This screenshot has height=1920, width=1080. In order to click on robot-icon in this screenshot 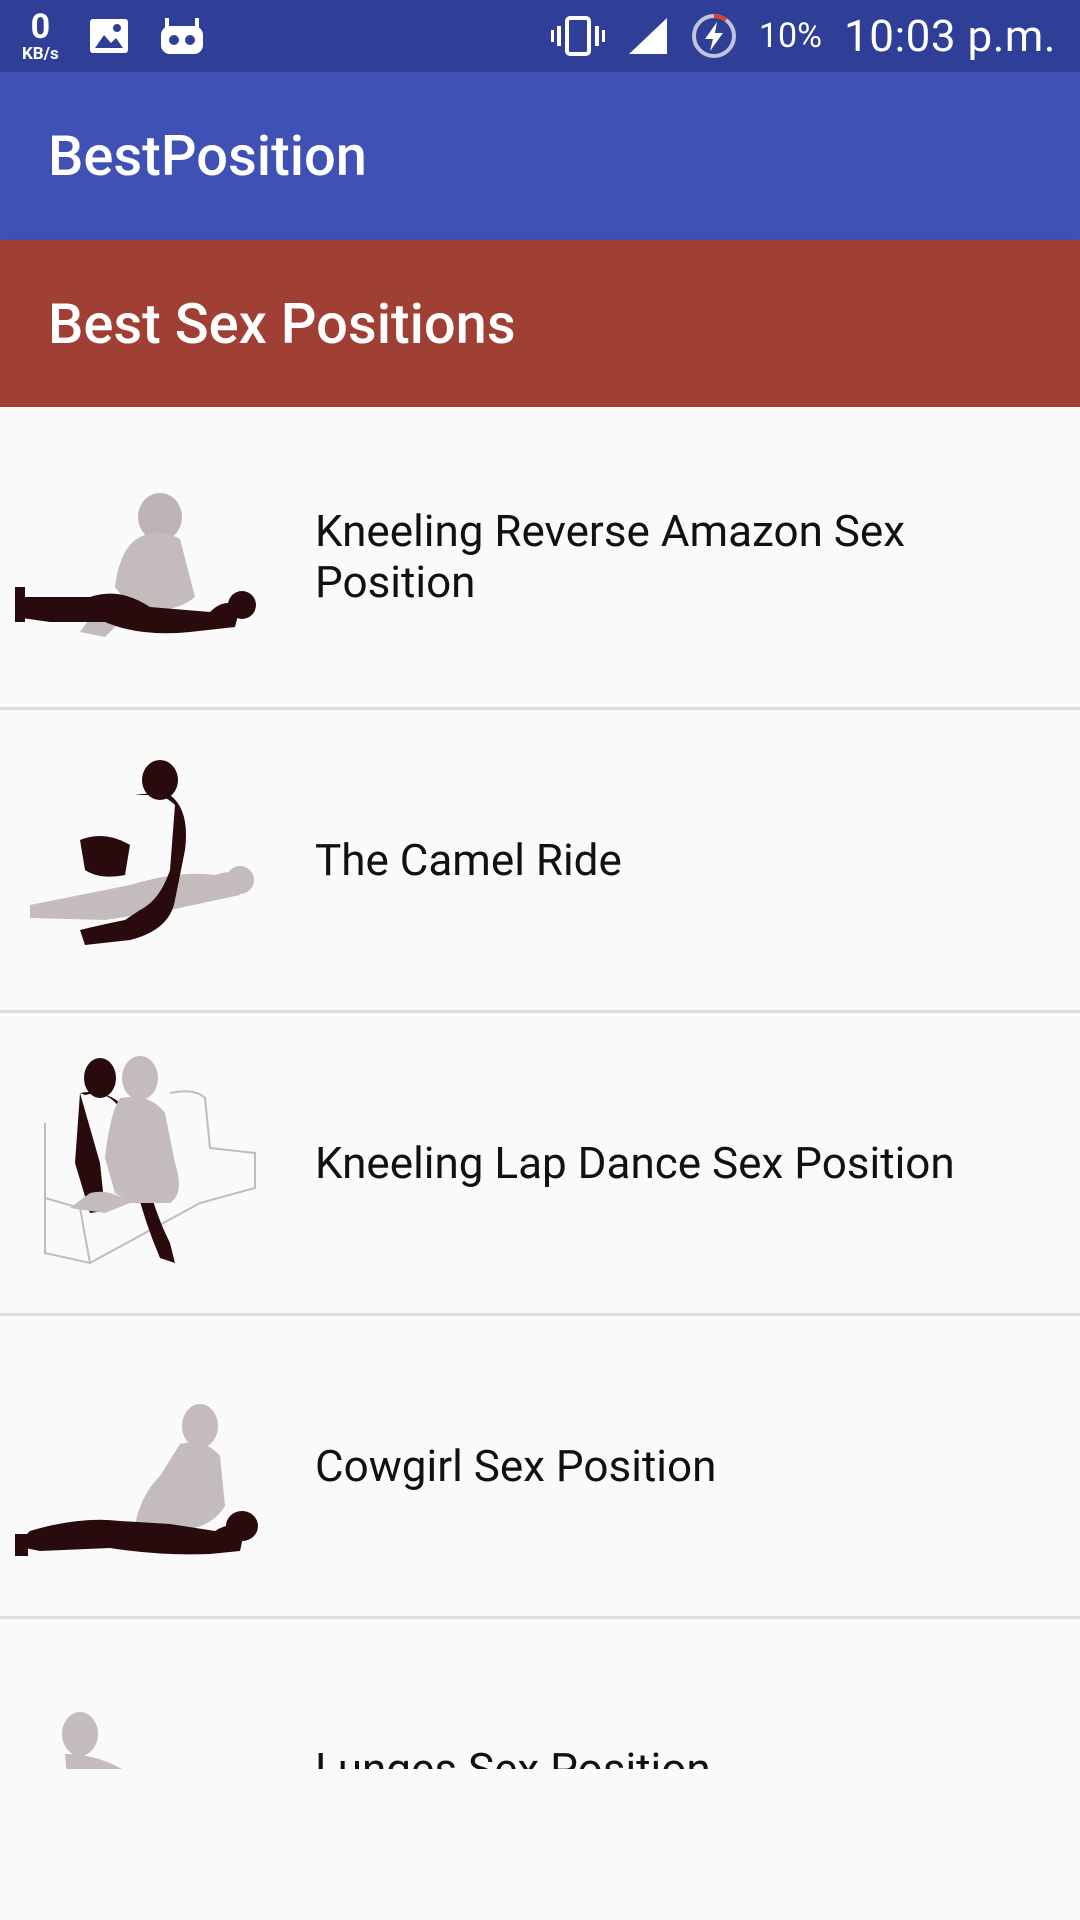, I will do `click(181, 36)`.